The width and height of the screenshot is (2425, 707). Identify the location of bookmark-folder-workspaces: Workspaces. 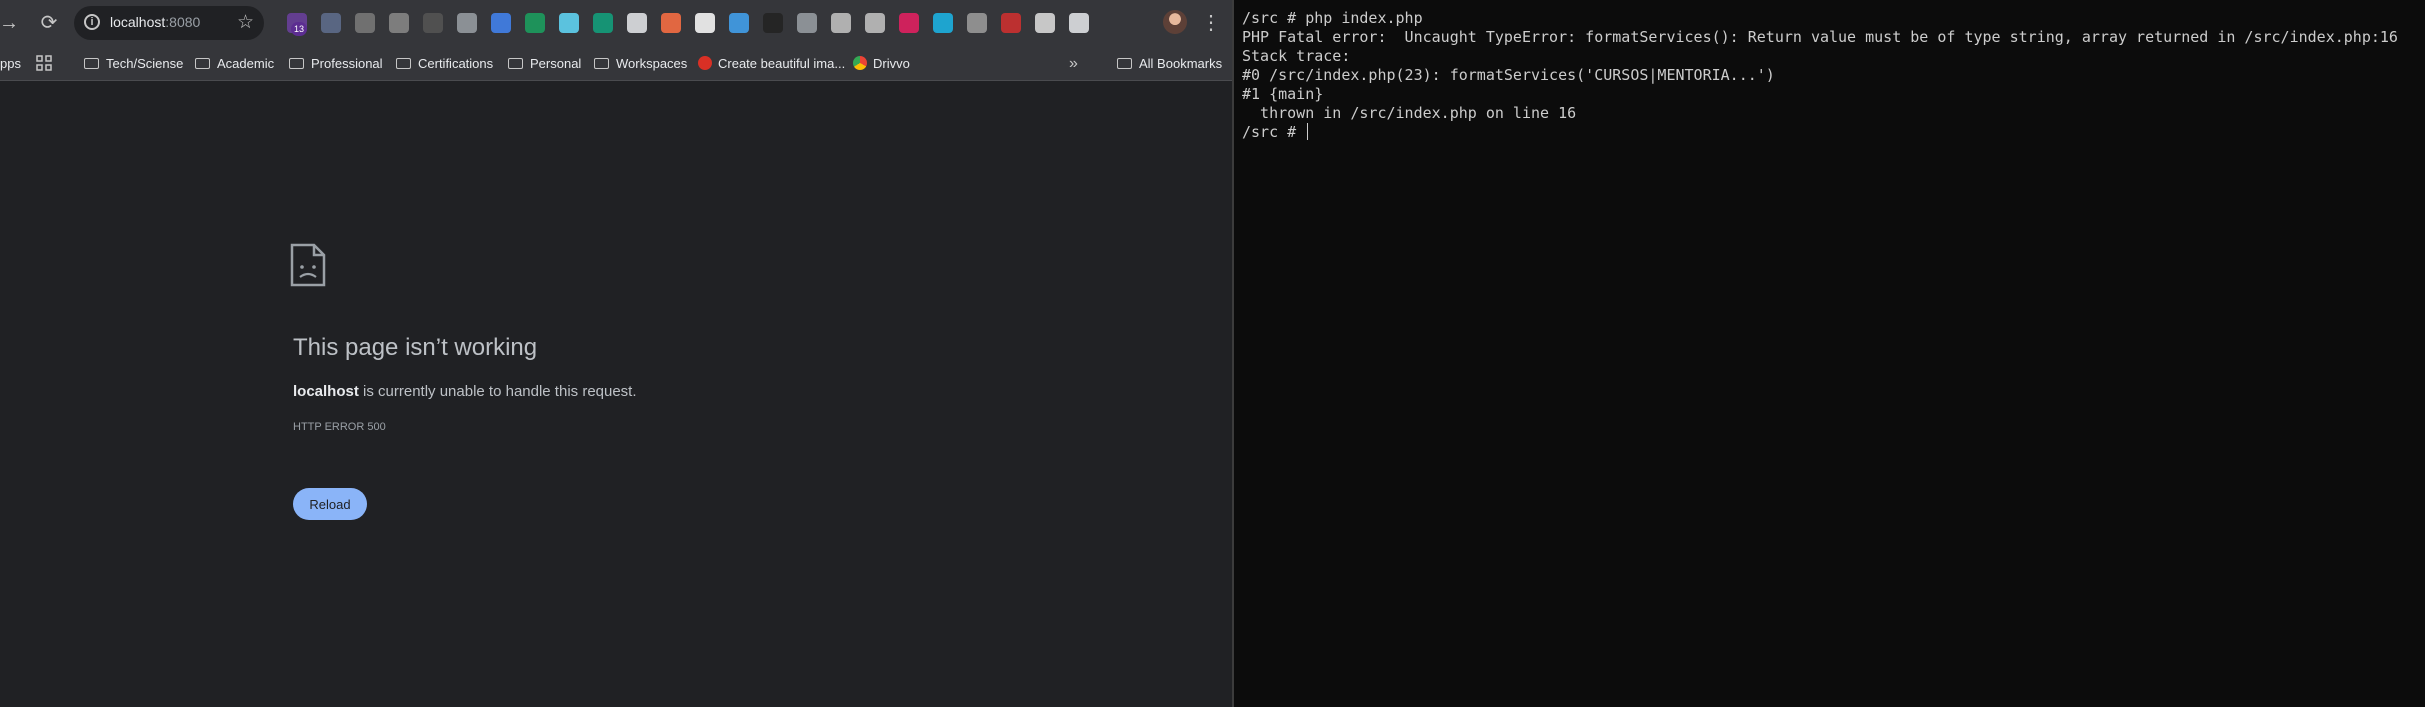
(640, 64).